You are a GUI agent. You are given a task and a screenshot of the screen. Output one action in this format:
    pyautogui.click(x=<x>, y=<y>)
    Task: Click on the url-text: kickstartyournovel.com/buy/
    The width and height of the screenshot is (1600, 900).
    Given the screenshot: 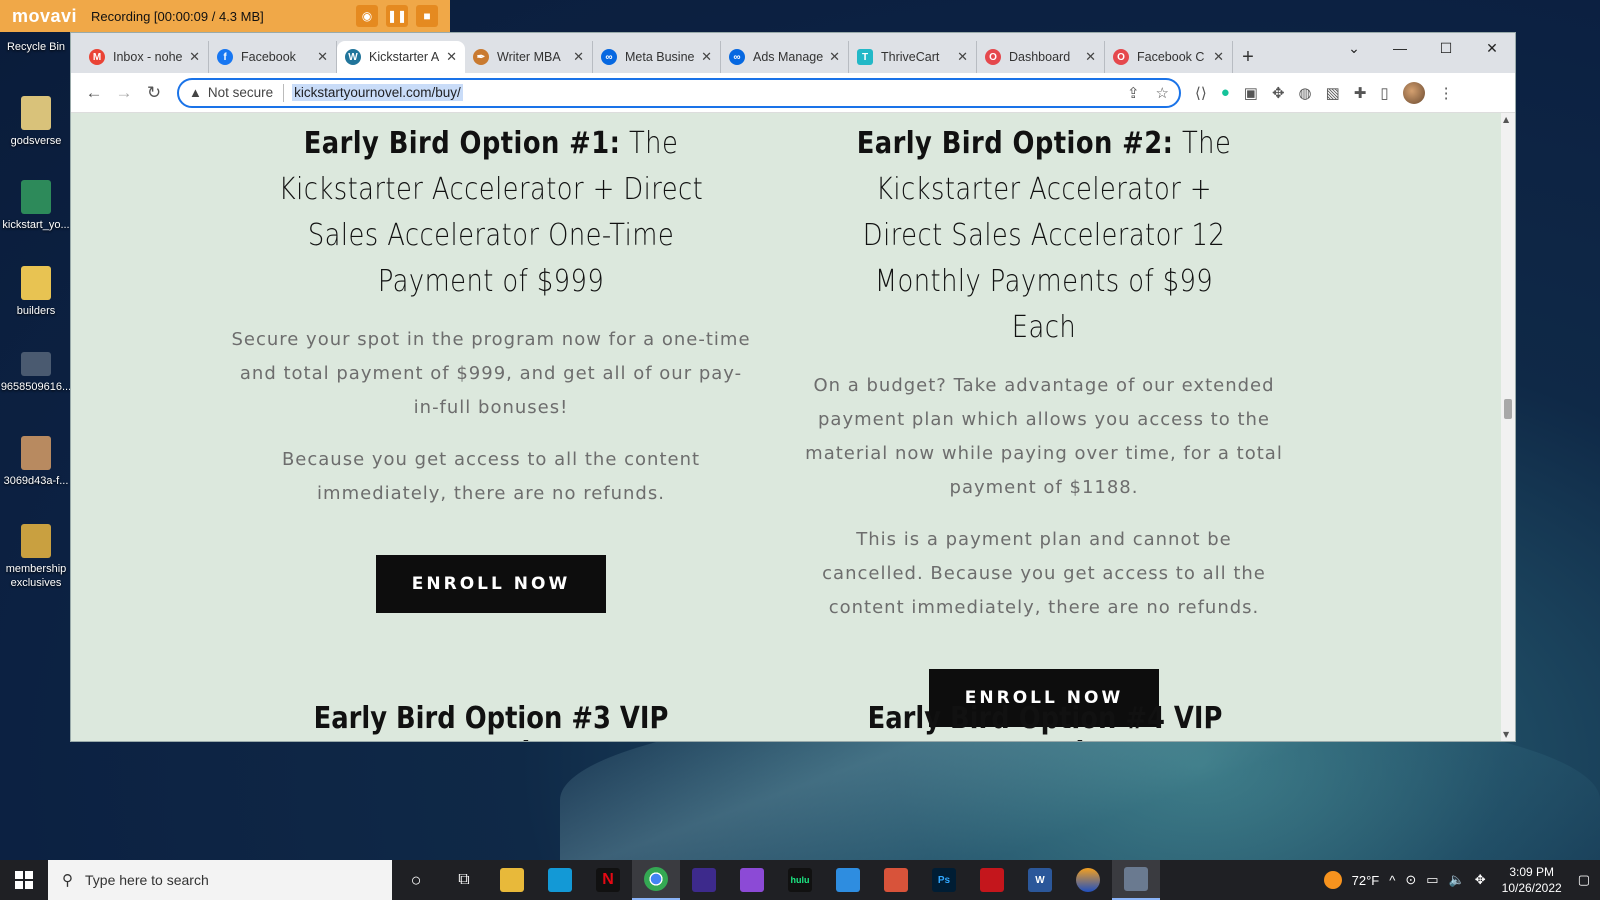 What is the action you would take?
    pyautogui.click(x=377, y=92)
    